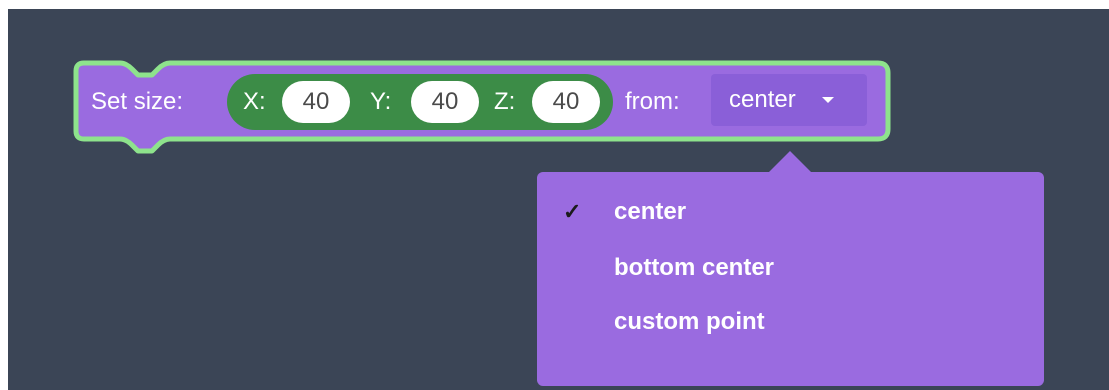 This screenshot has width=1109, height=390. Describe the element at coordinates (566, 102) in the screenshot. I see `z-value-field: 40` at that location.